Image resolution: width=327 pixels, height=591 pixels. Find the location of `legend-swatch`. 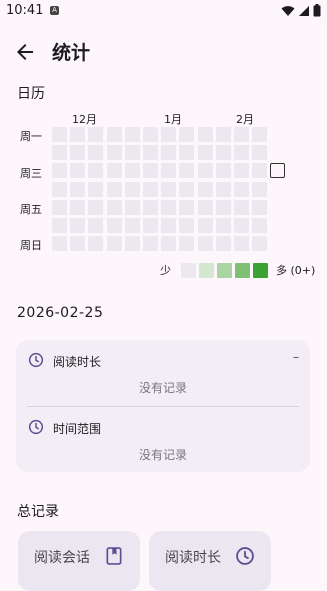

legend-swatch is located at coordinates (260, 270).